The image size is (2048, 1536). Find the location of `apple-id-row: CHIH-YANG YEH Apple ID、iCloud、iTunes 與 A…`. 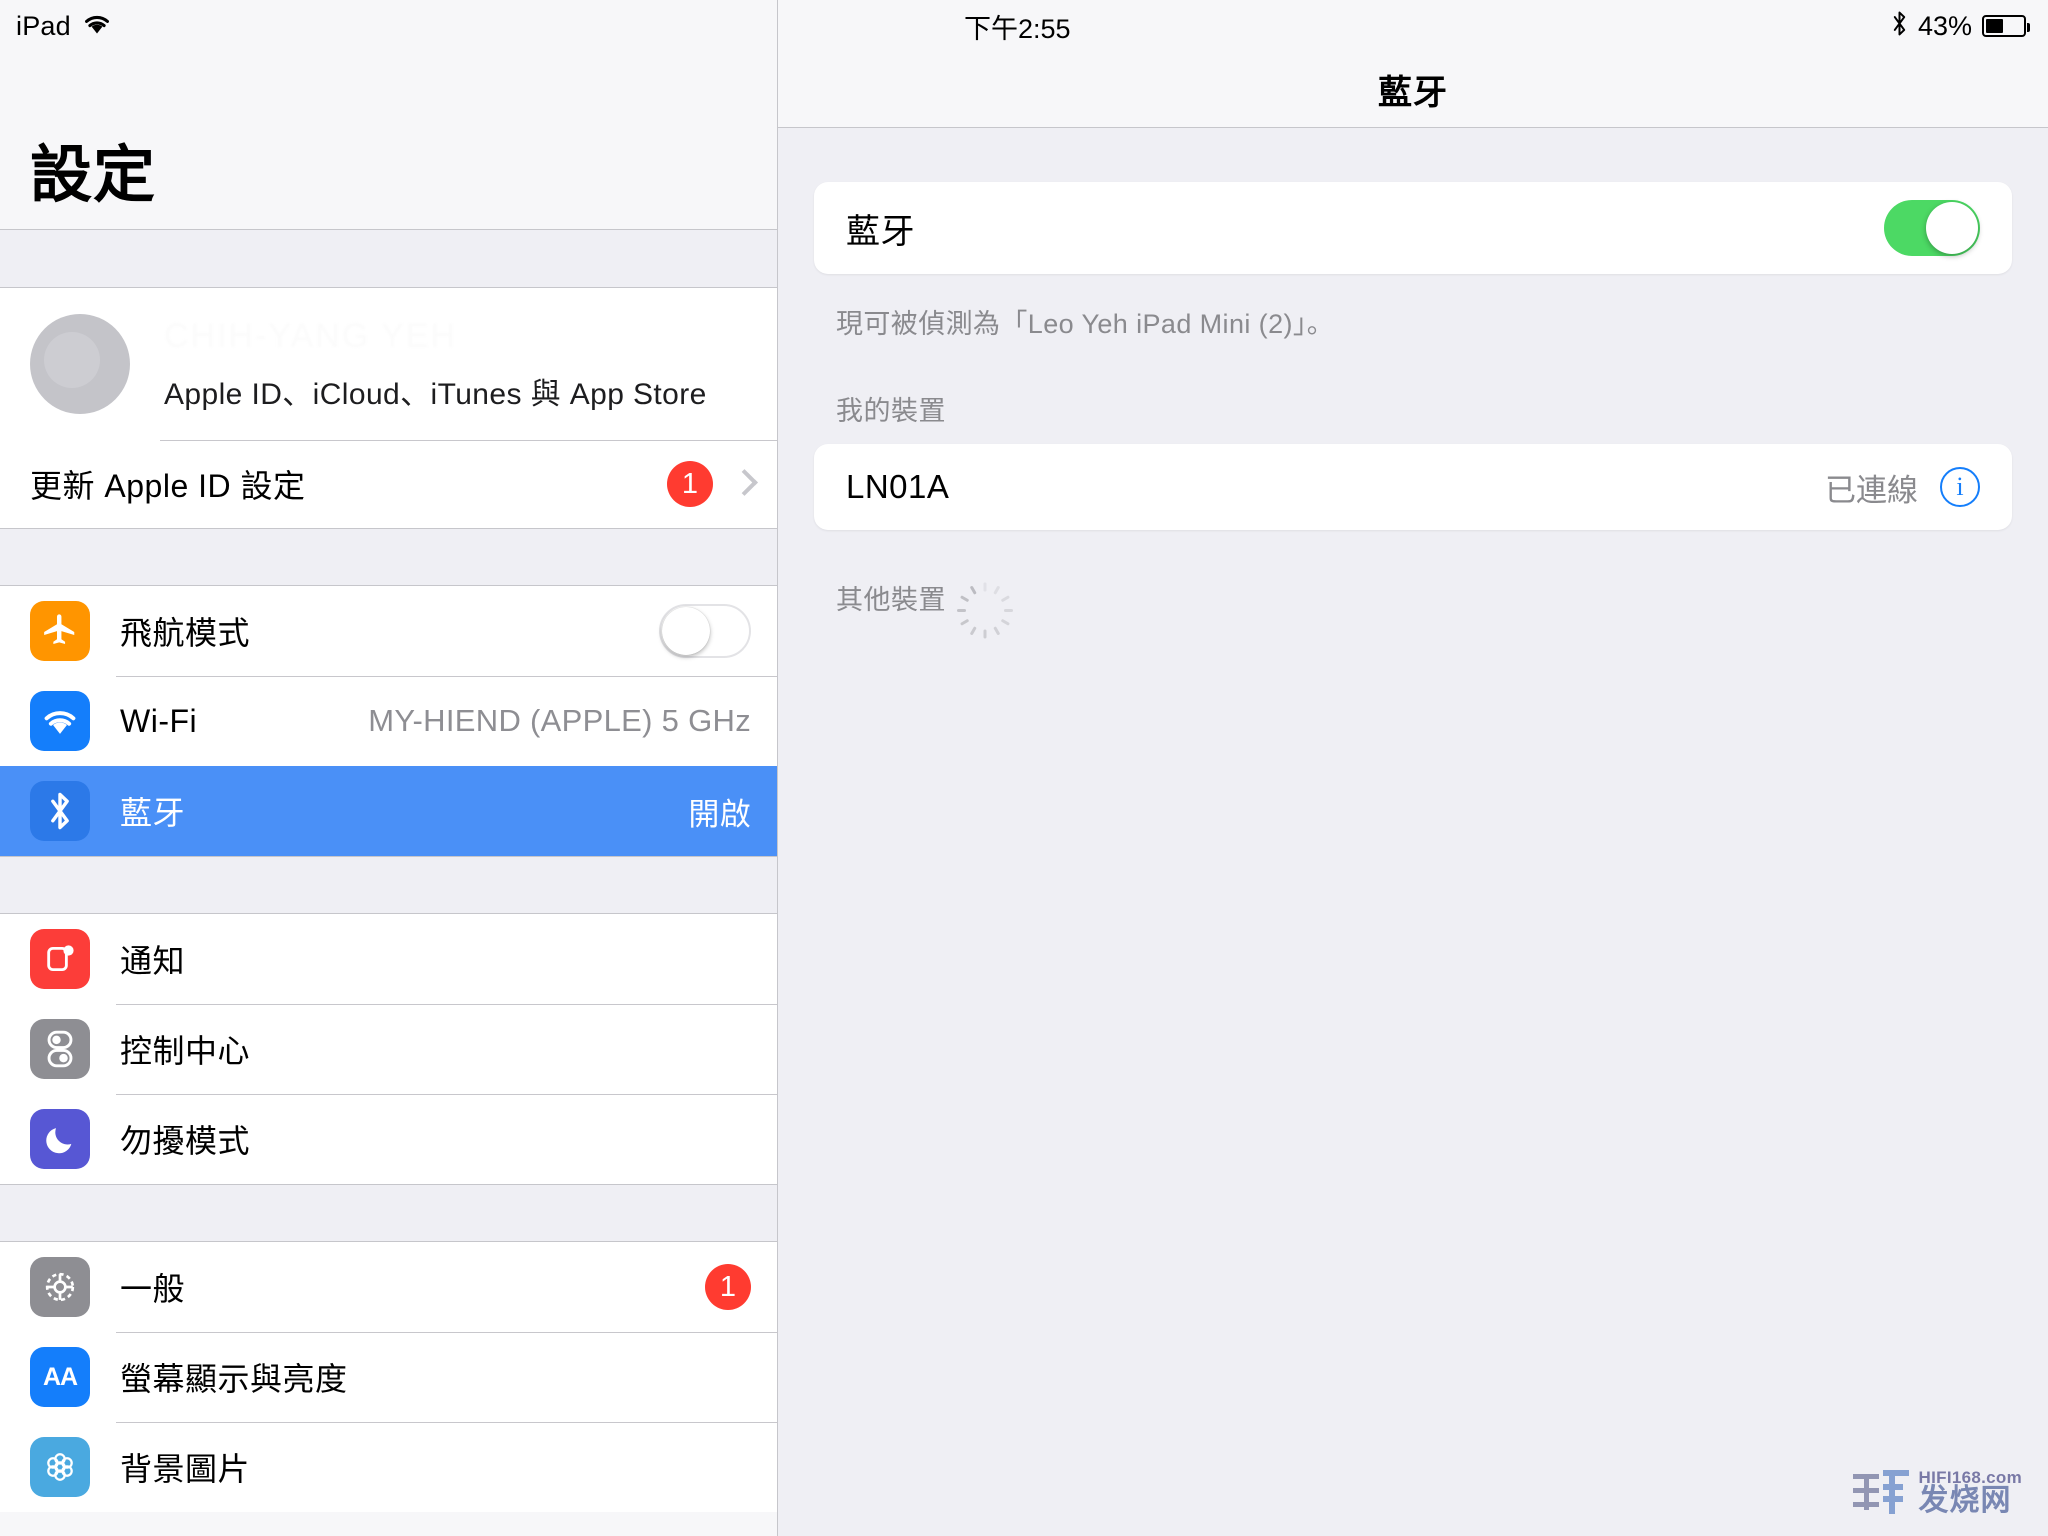

apple-id-row: CHIH-YANG YEH Apple ID、iCloud、iTunes 與 A… is located at coordinates (388, 364).